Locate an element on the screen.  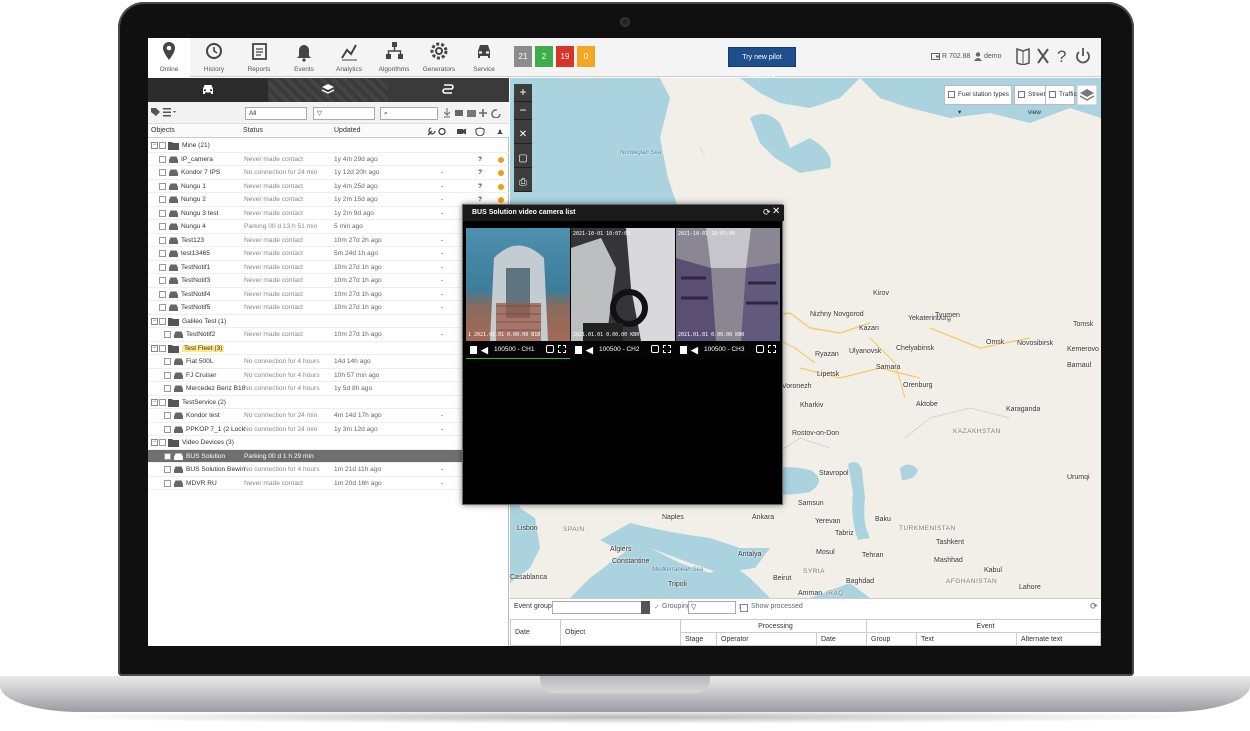
traffic-toggle: Traffic is located at coordinates (1061, 95).